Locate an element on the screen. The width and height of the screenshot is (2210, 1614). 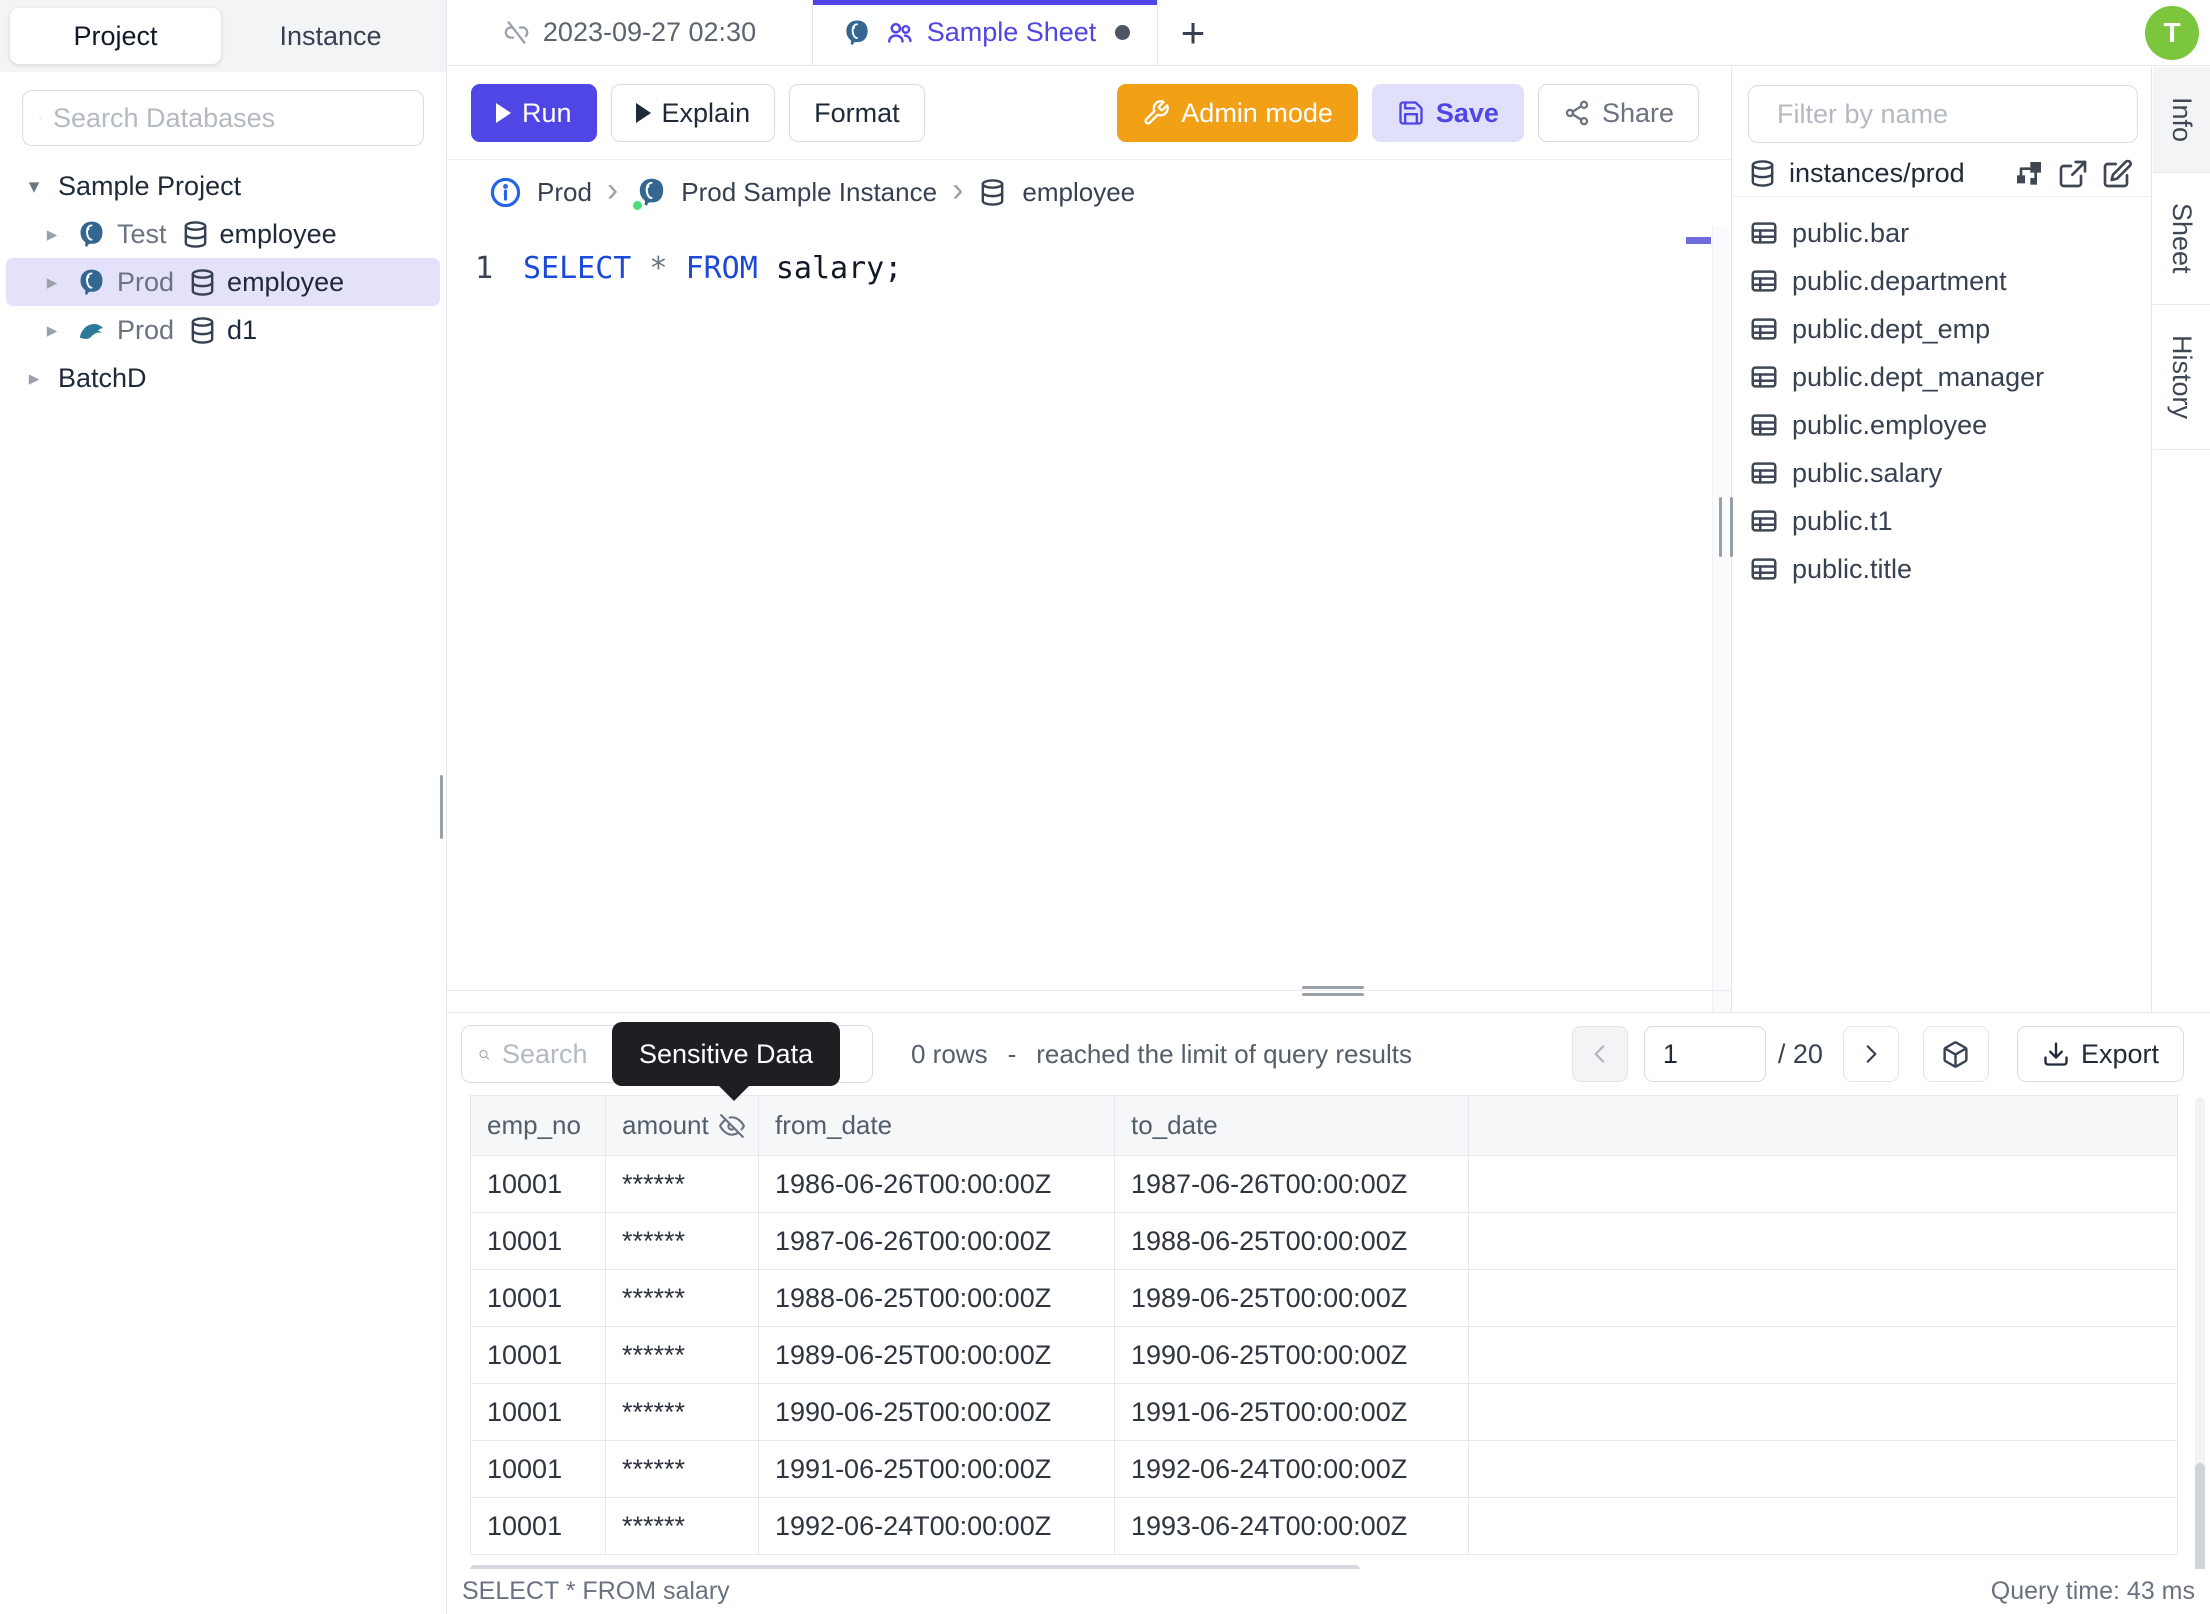
table-list-item: public.t1 is located at coordinates (1942, 521).